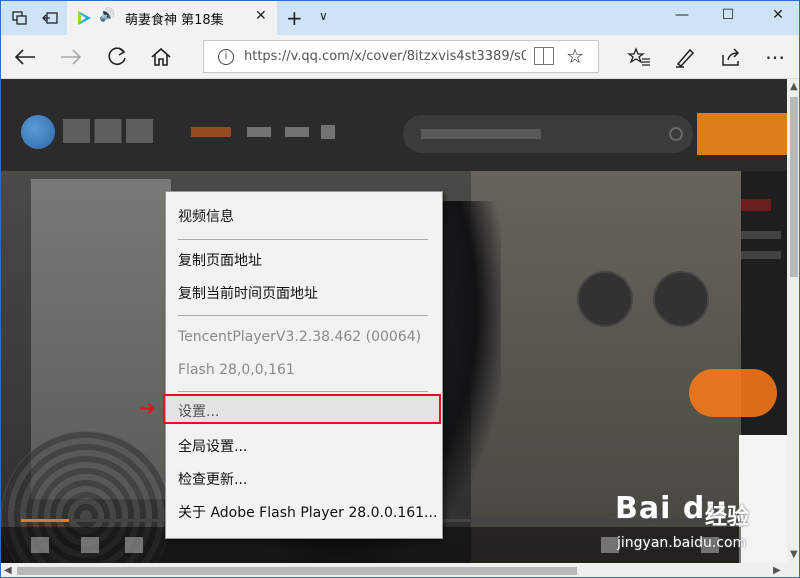 This screenshot has width=800, height=578. I want to click on more-menu-icon: ⋯, so click(775, 57).